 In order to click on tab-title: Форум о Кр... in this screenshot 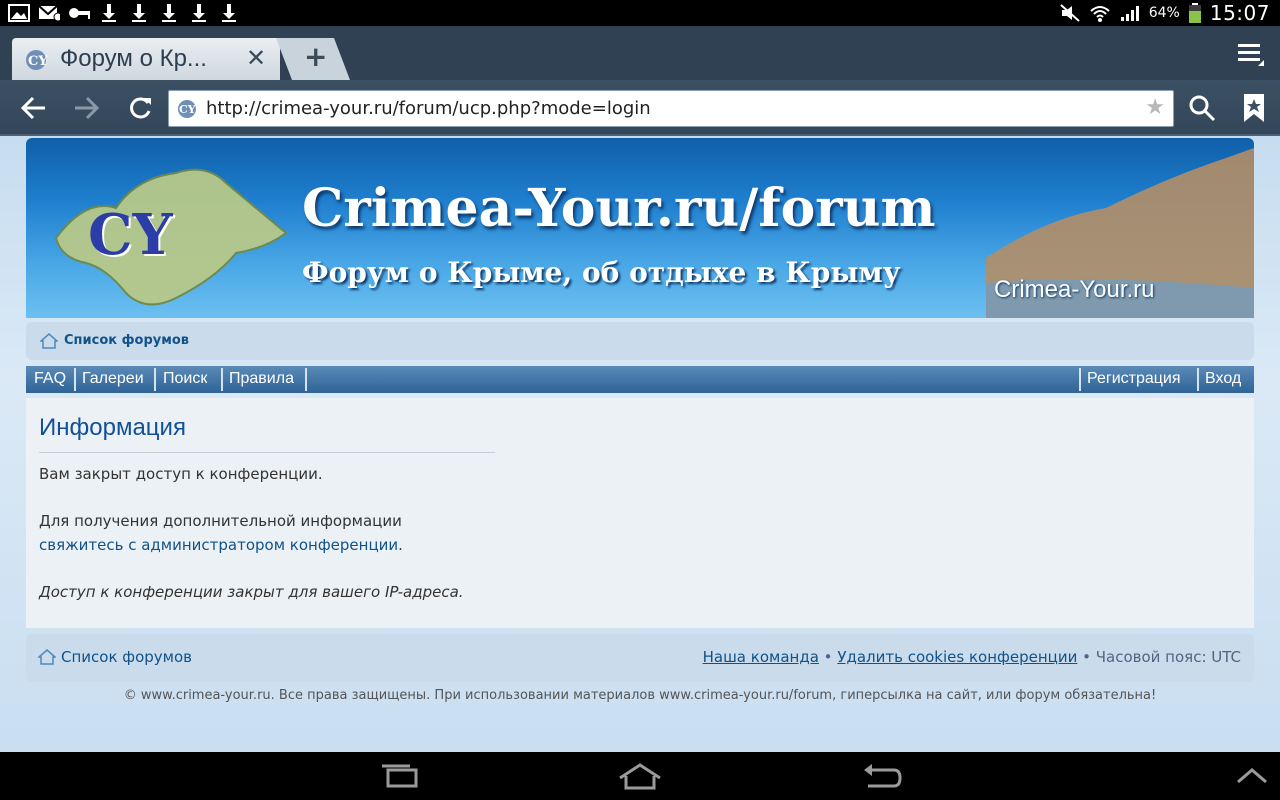, I will do `click(133, 58)`.